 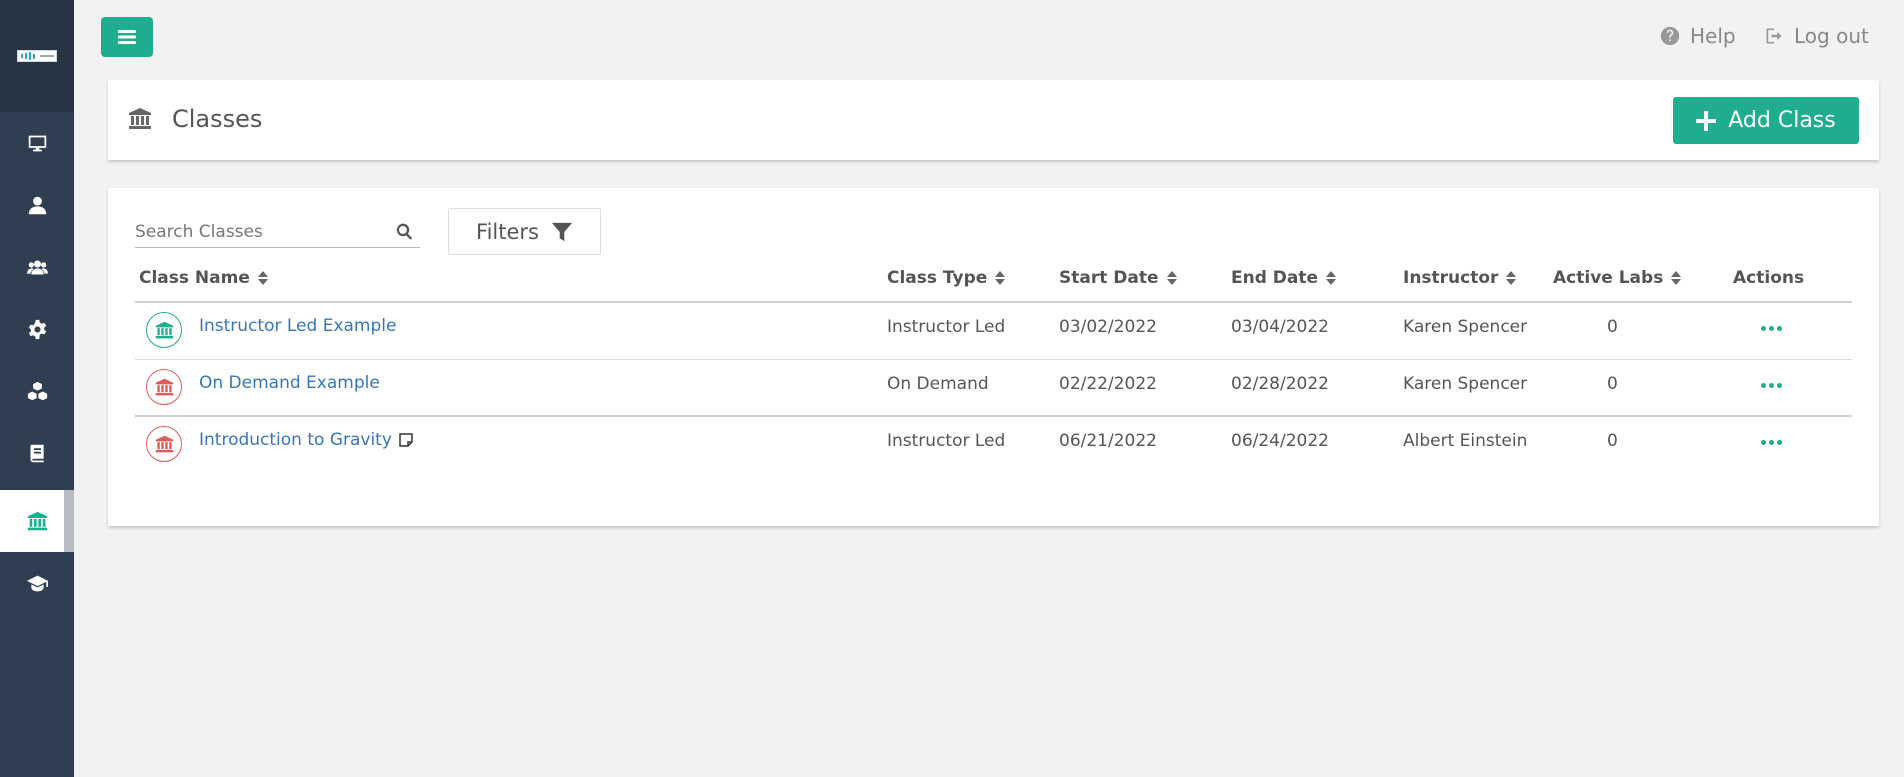 I want to click on search-placeholder: Search Classes, so click(x=199, y=231).